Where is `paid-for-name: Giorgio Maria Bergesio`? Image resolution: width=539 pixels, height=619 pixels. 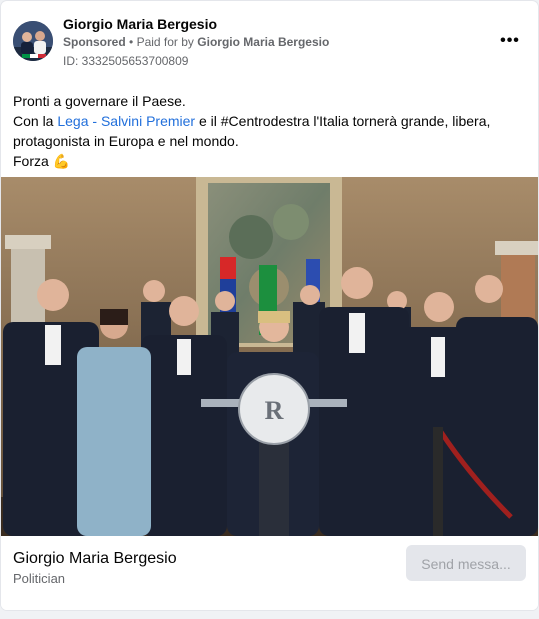
paid-for-name: Giorgio Maria Bergesio is located at coordinates (263, 42).